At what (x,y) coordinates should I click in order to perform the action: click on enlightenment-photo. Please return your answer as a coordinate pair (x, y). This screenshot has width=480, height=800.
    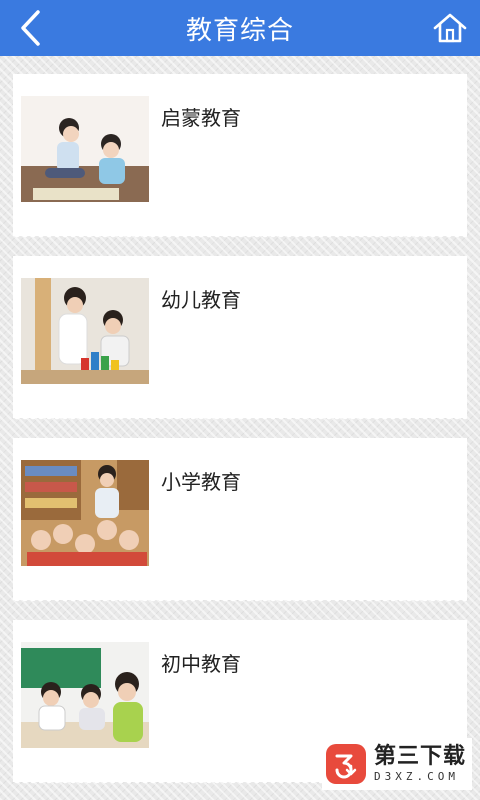
    Looking at the image, I should click on (85, 149).